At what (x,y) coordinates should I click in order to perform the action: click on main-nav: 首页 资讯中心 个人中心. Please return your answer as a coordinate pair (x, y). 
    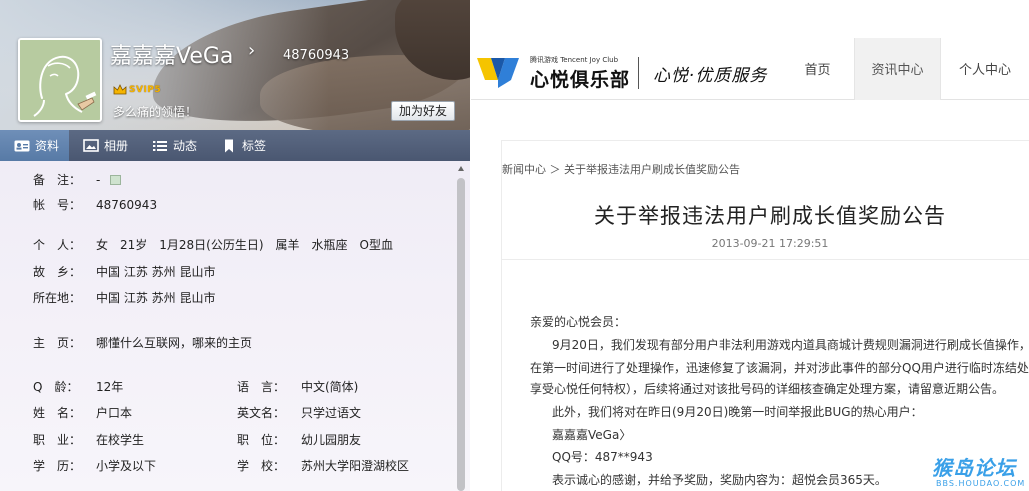
    Looking at the image, I should click on (905, 69).